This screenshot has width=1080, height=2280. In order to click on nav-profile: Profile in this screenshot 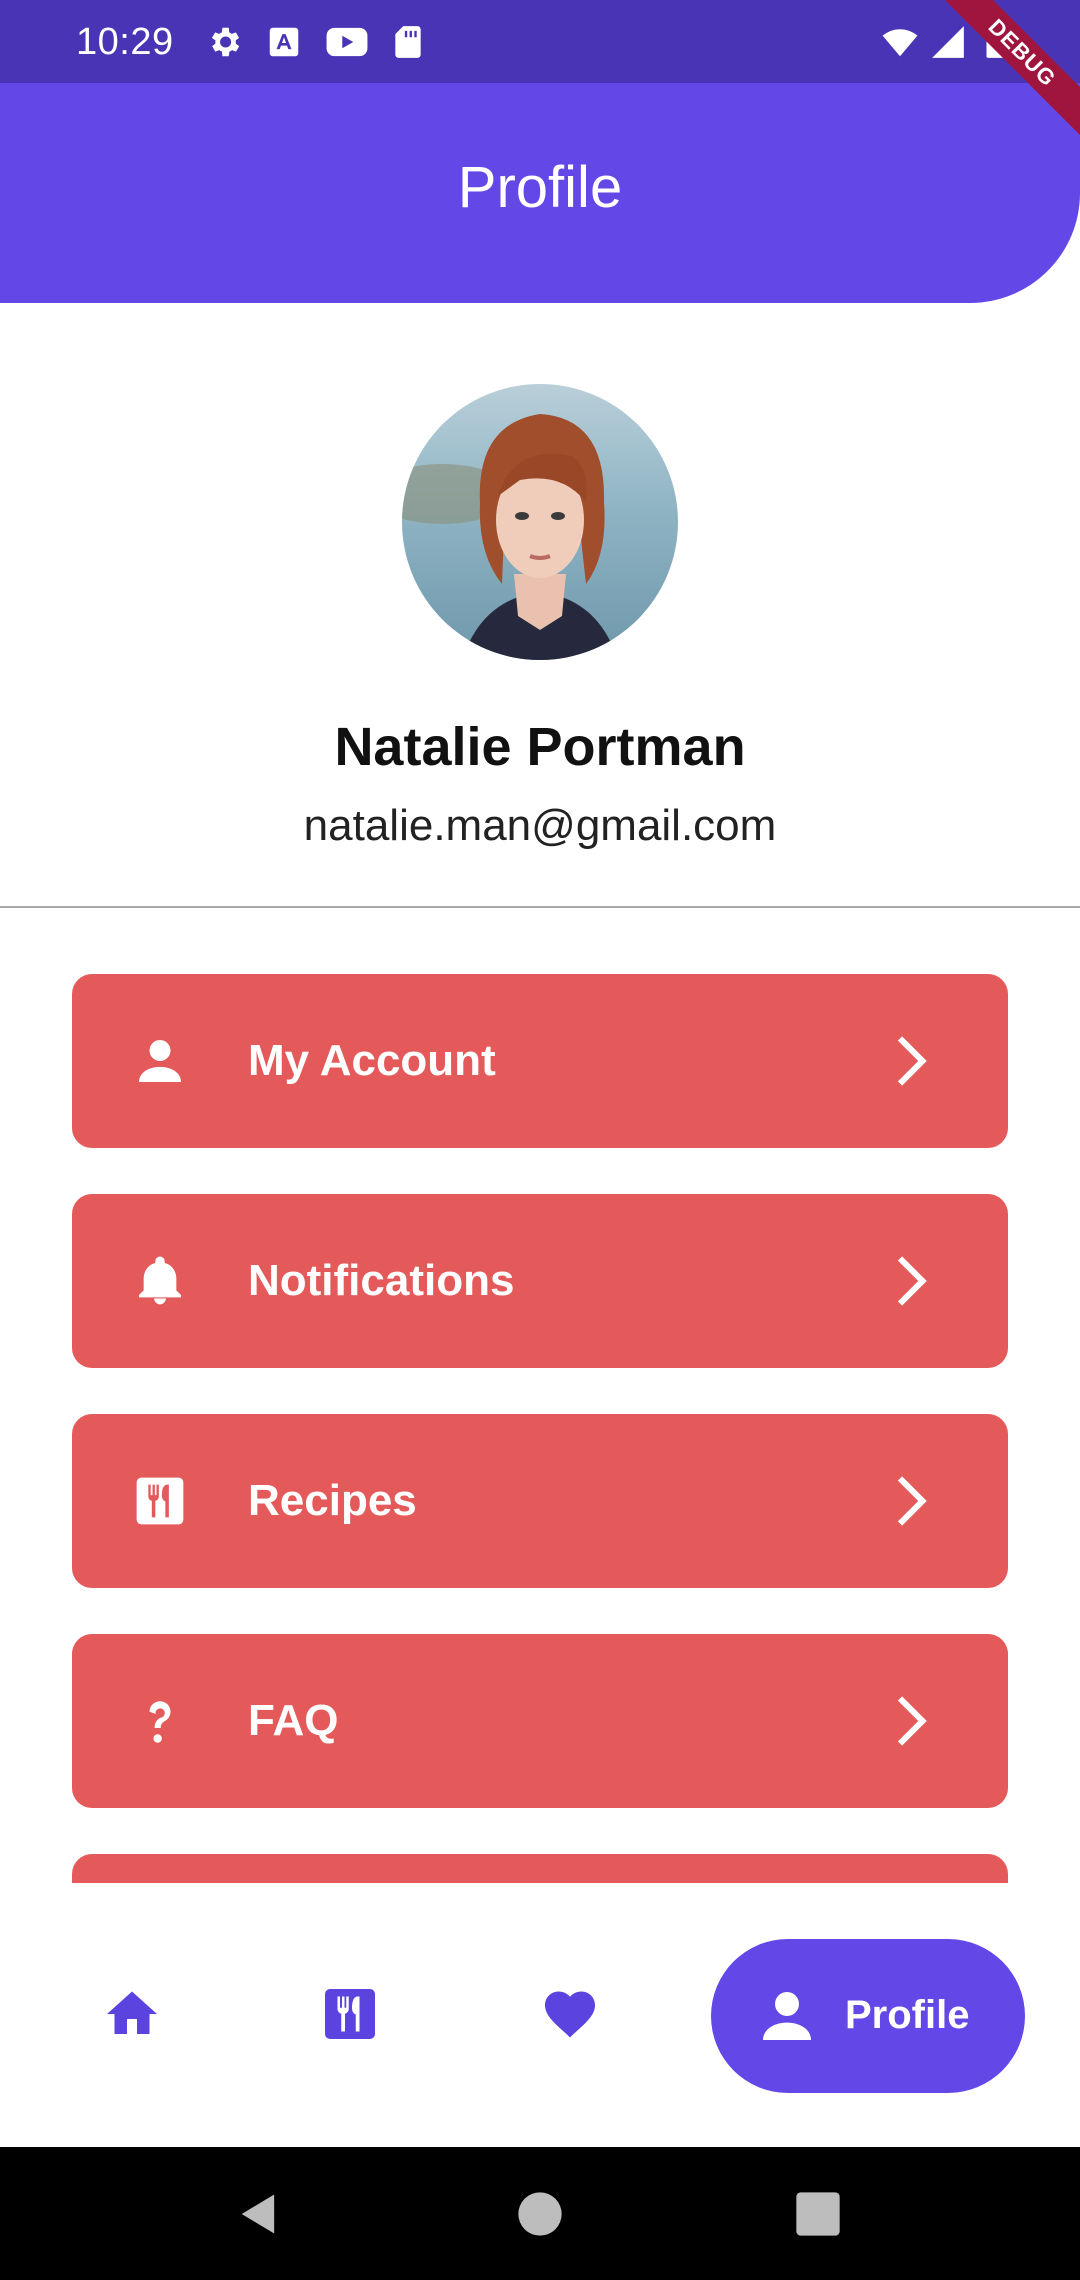, I will do `click(868, 2016)`.